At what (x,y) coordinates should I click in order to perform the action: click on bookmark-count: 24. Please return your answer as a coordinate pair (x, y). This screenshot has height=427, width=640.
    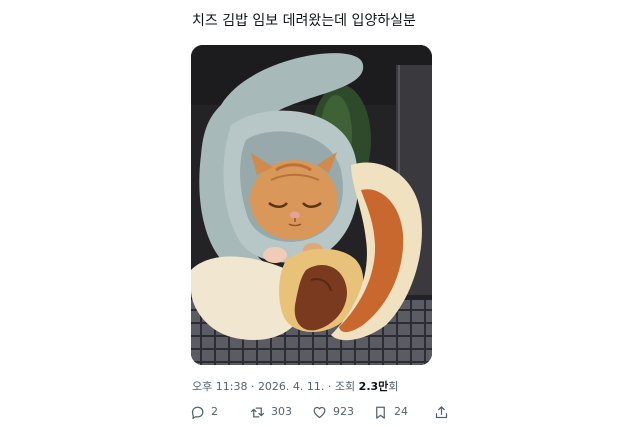
    Looking at the image, I should click on (401, 411).